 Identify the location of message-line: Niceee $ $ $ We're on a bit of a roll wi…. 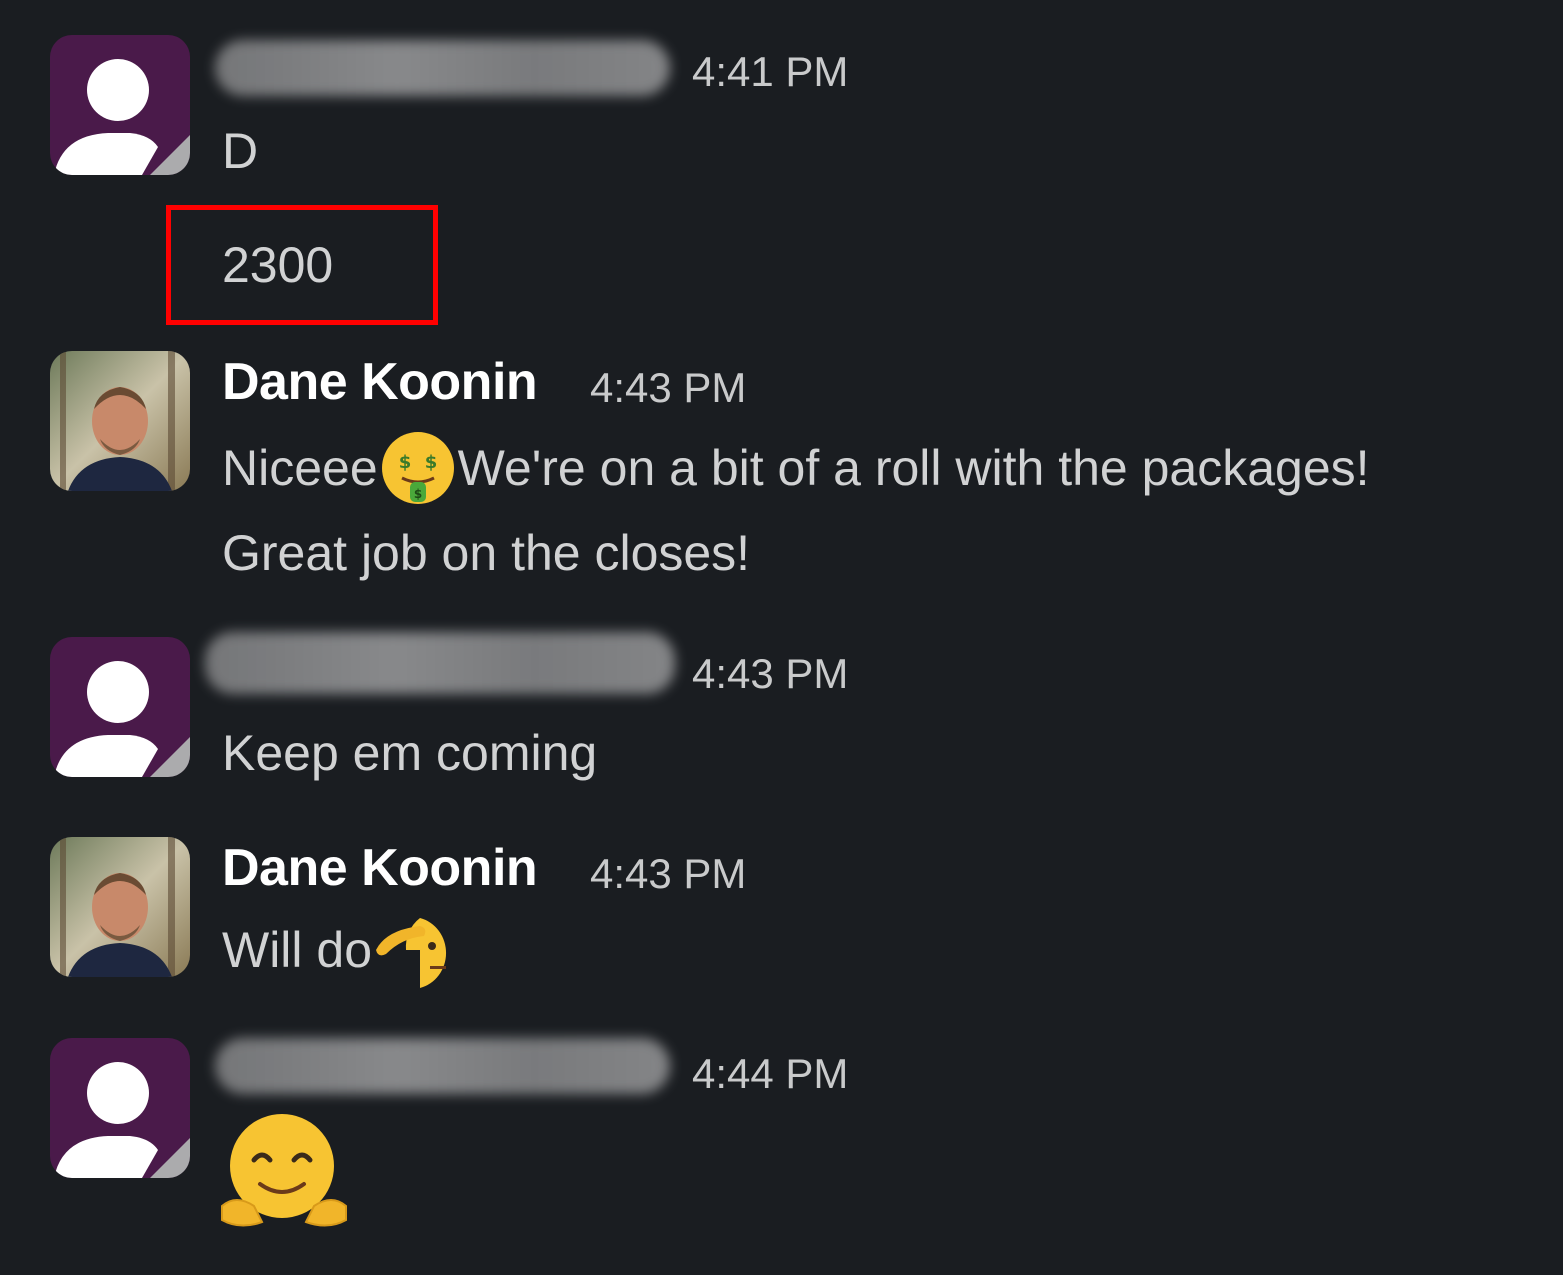
(796, 468).